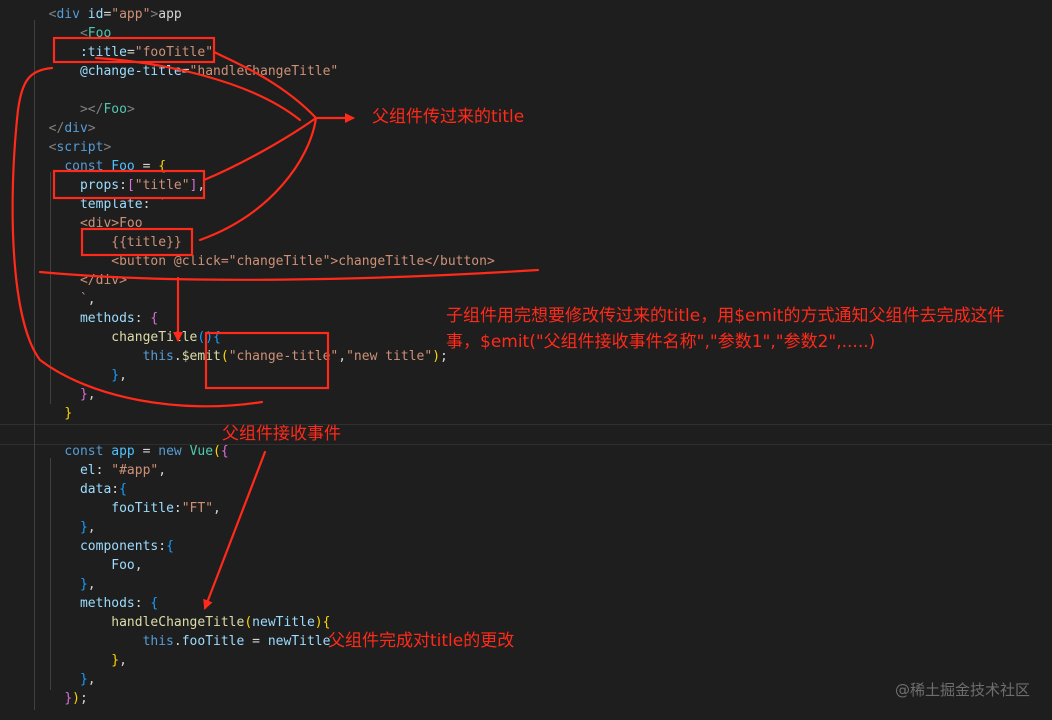 Image resolution: width=1052 pixels, height=720 pixels. Describe the element at coordinates (119, 546) in the screenshot. I see `code-token: components` at that location.